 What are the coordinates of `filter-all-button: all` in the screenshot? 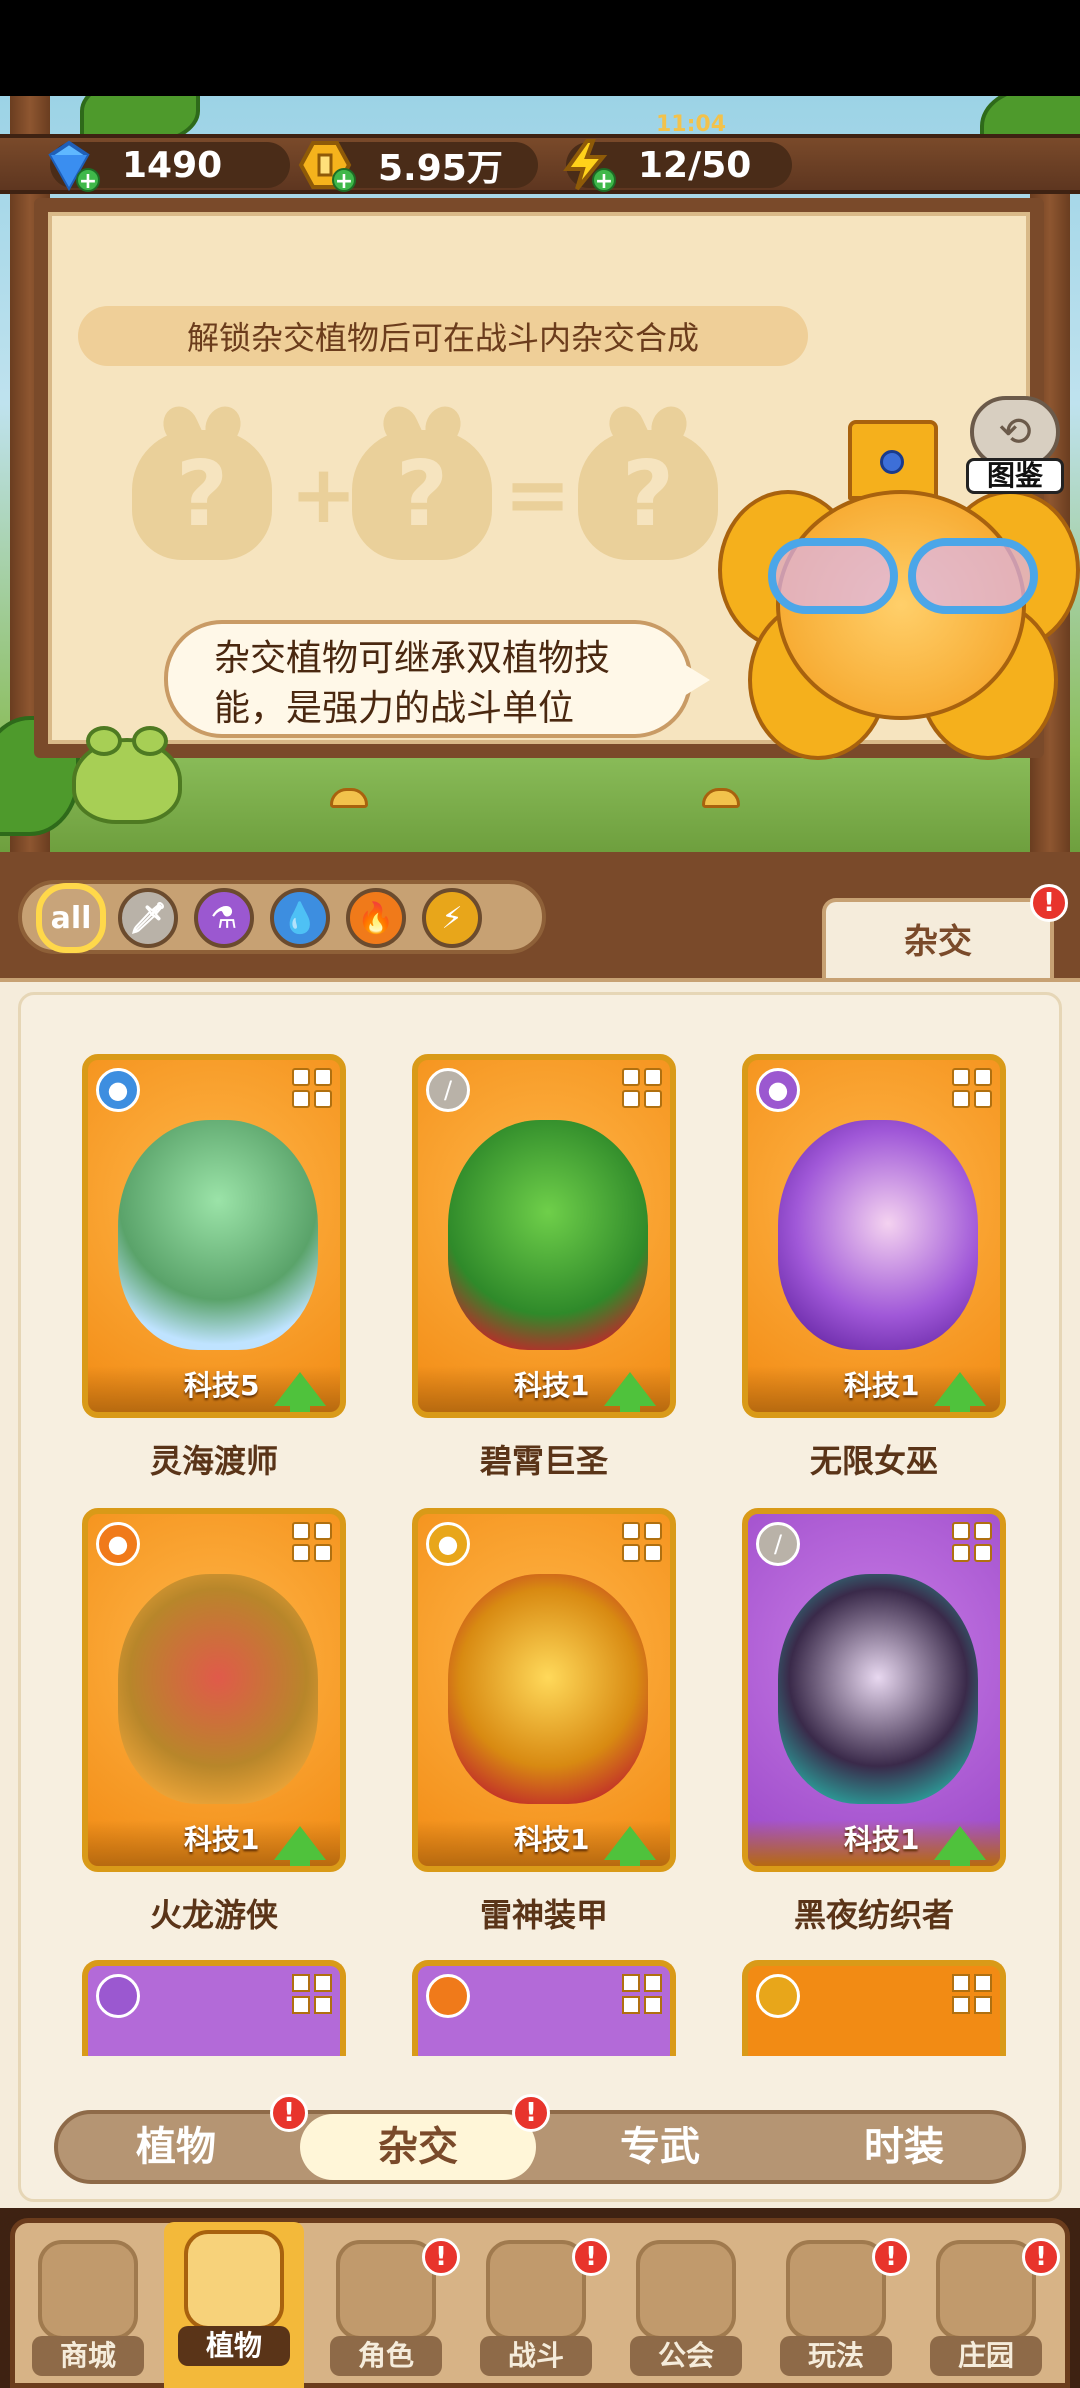 It's located at (71, 918).